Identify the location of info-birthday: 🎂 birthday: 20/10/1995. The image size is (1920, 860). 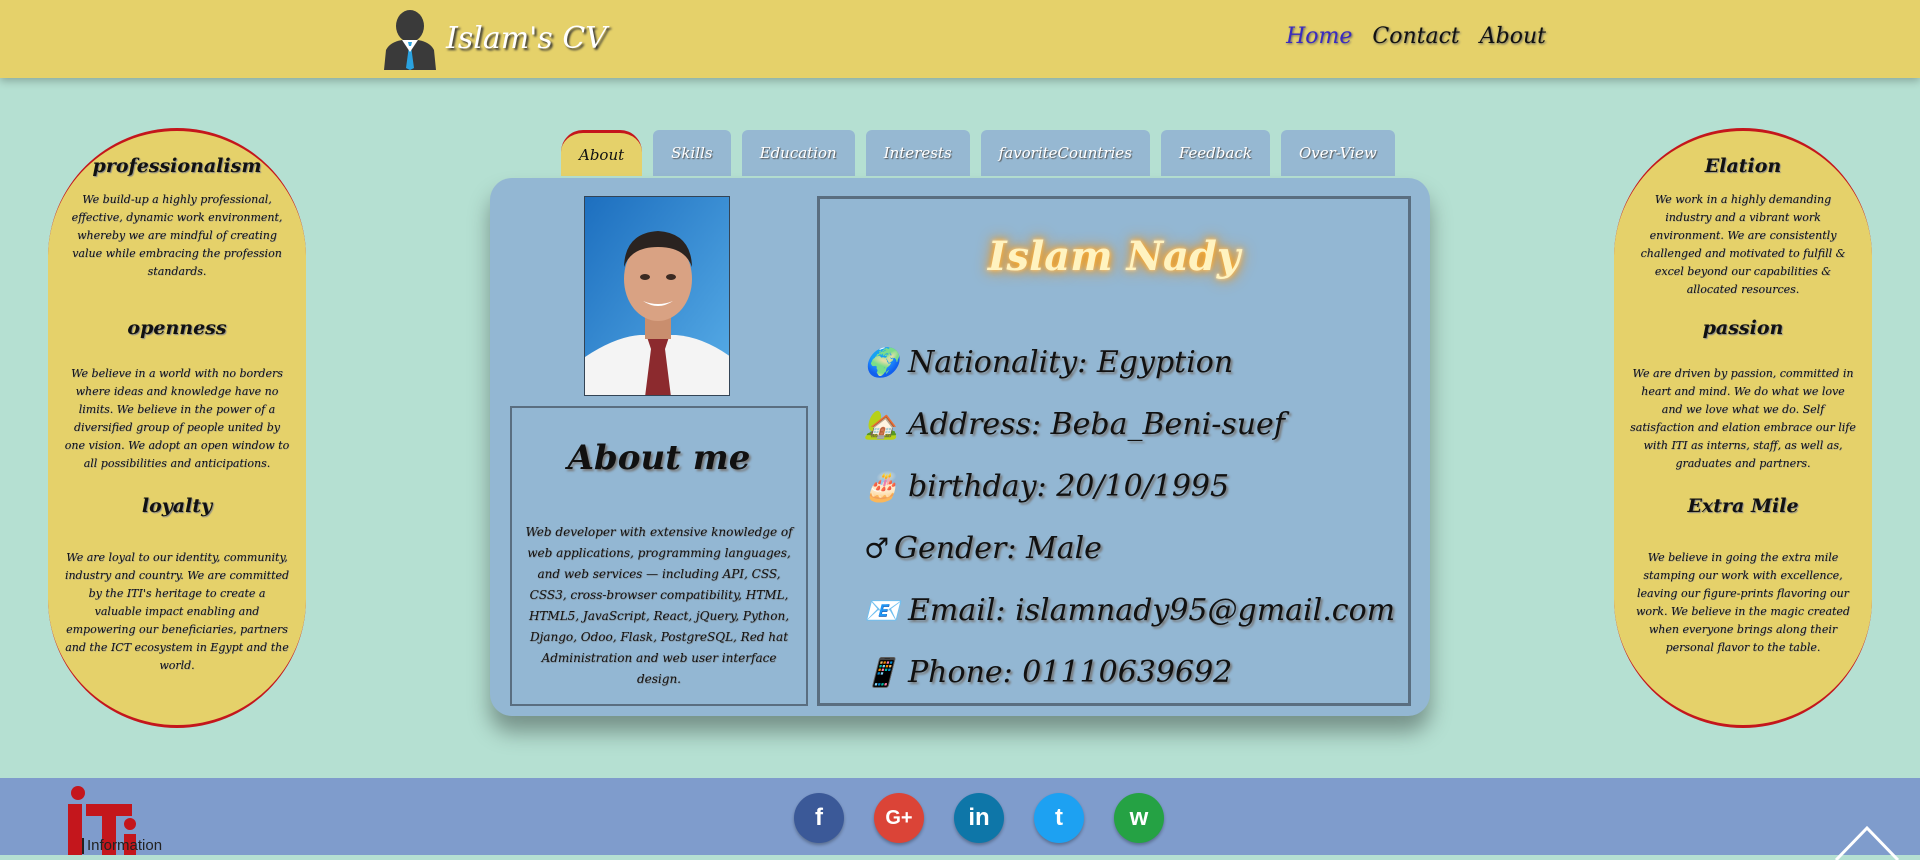
(1129, 486).